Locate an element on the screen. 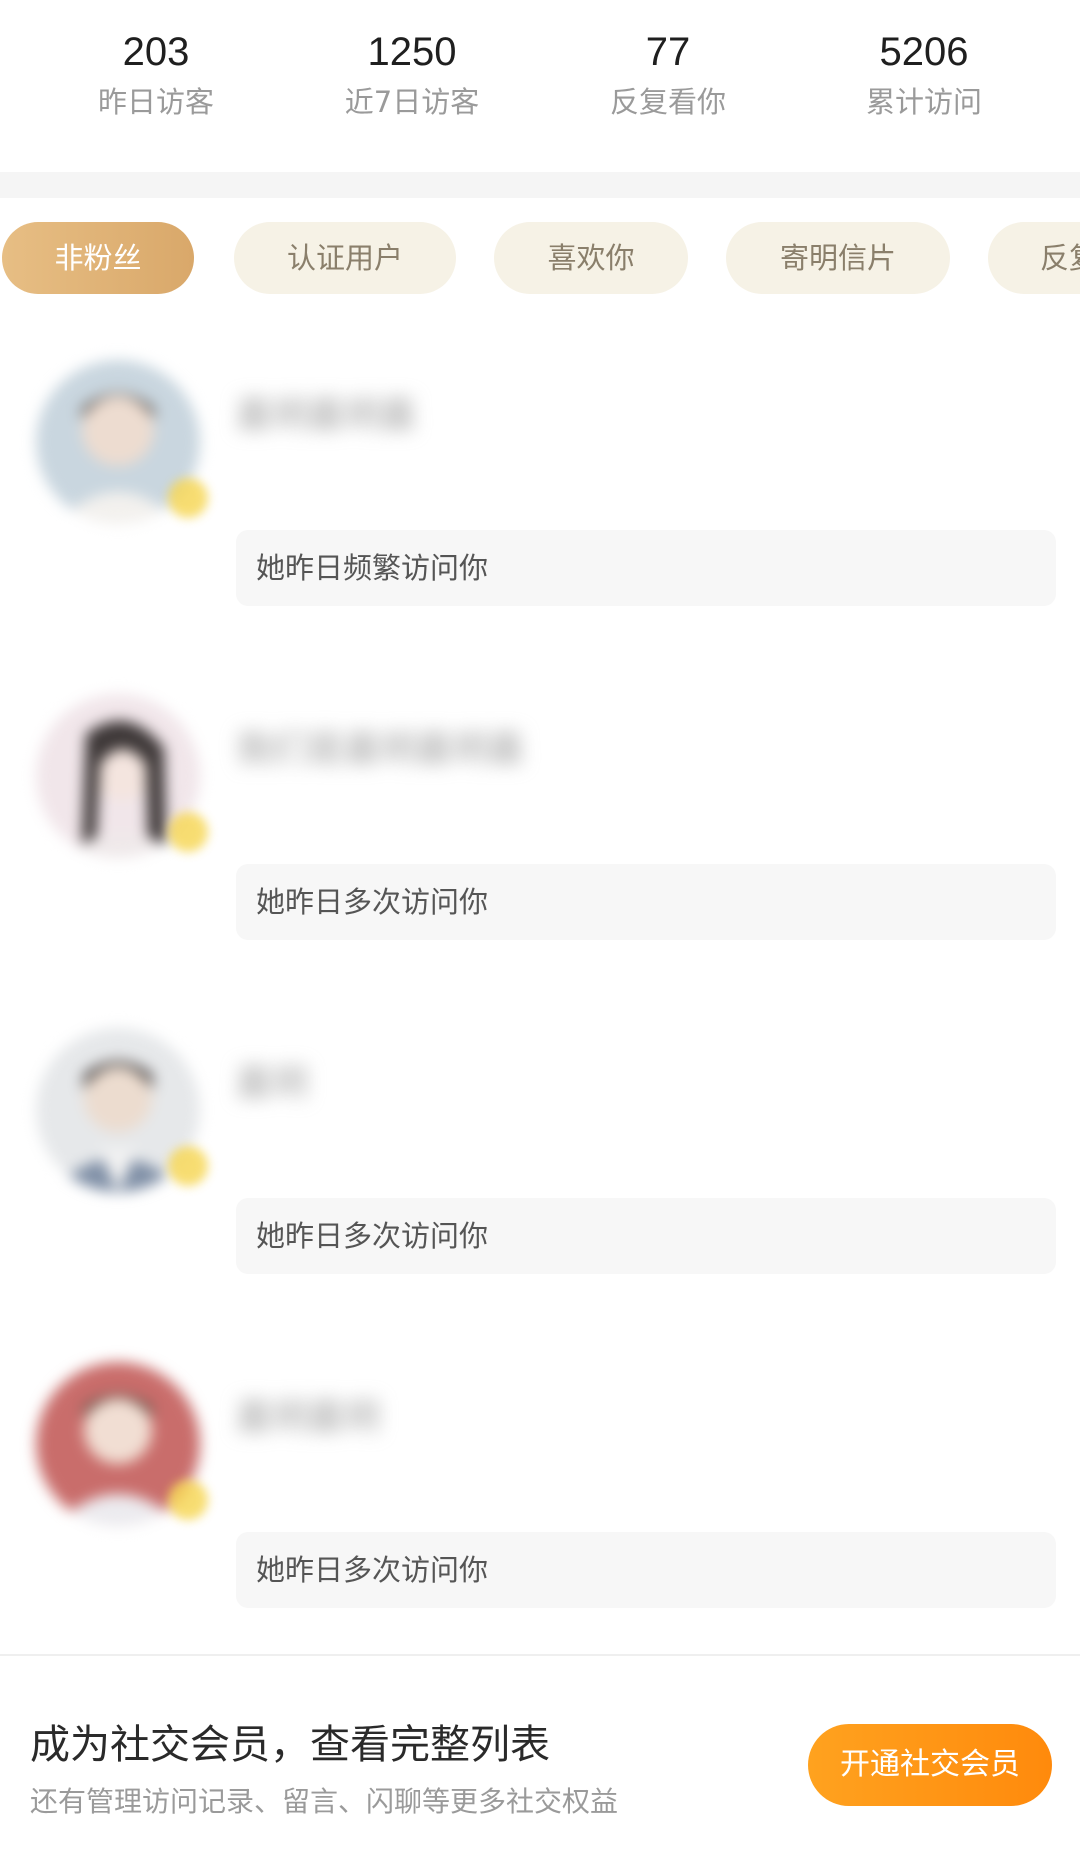 This screenshot has width=1080, height=1850. visitor-name: 嘉玥 is located at coordinates (272, 1083).